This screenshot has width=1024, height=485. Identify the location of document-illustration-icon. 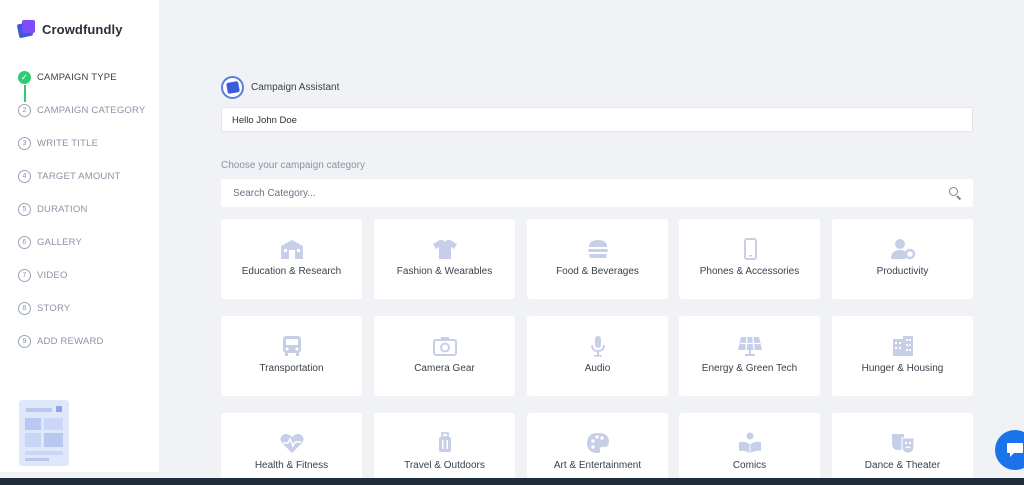
(44, 433).